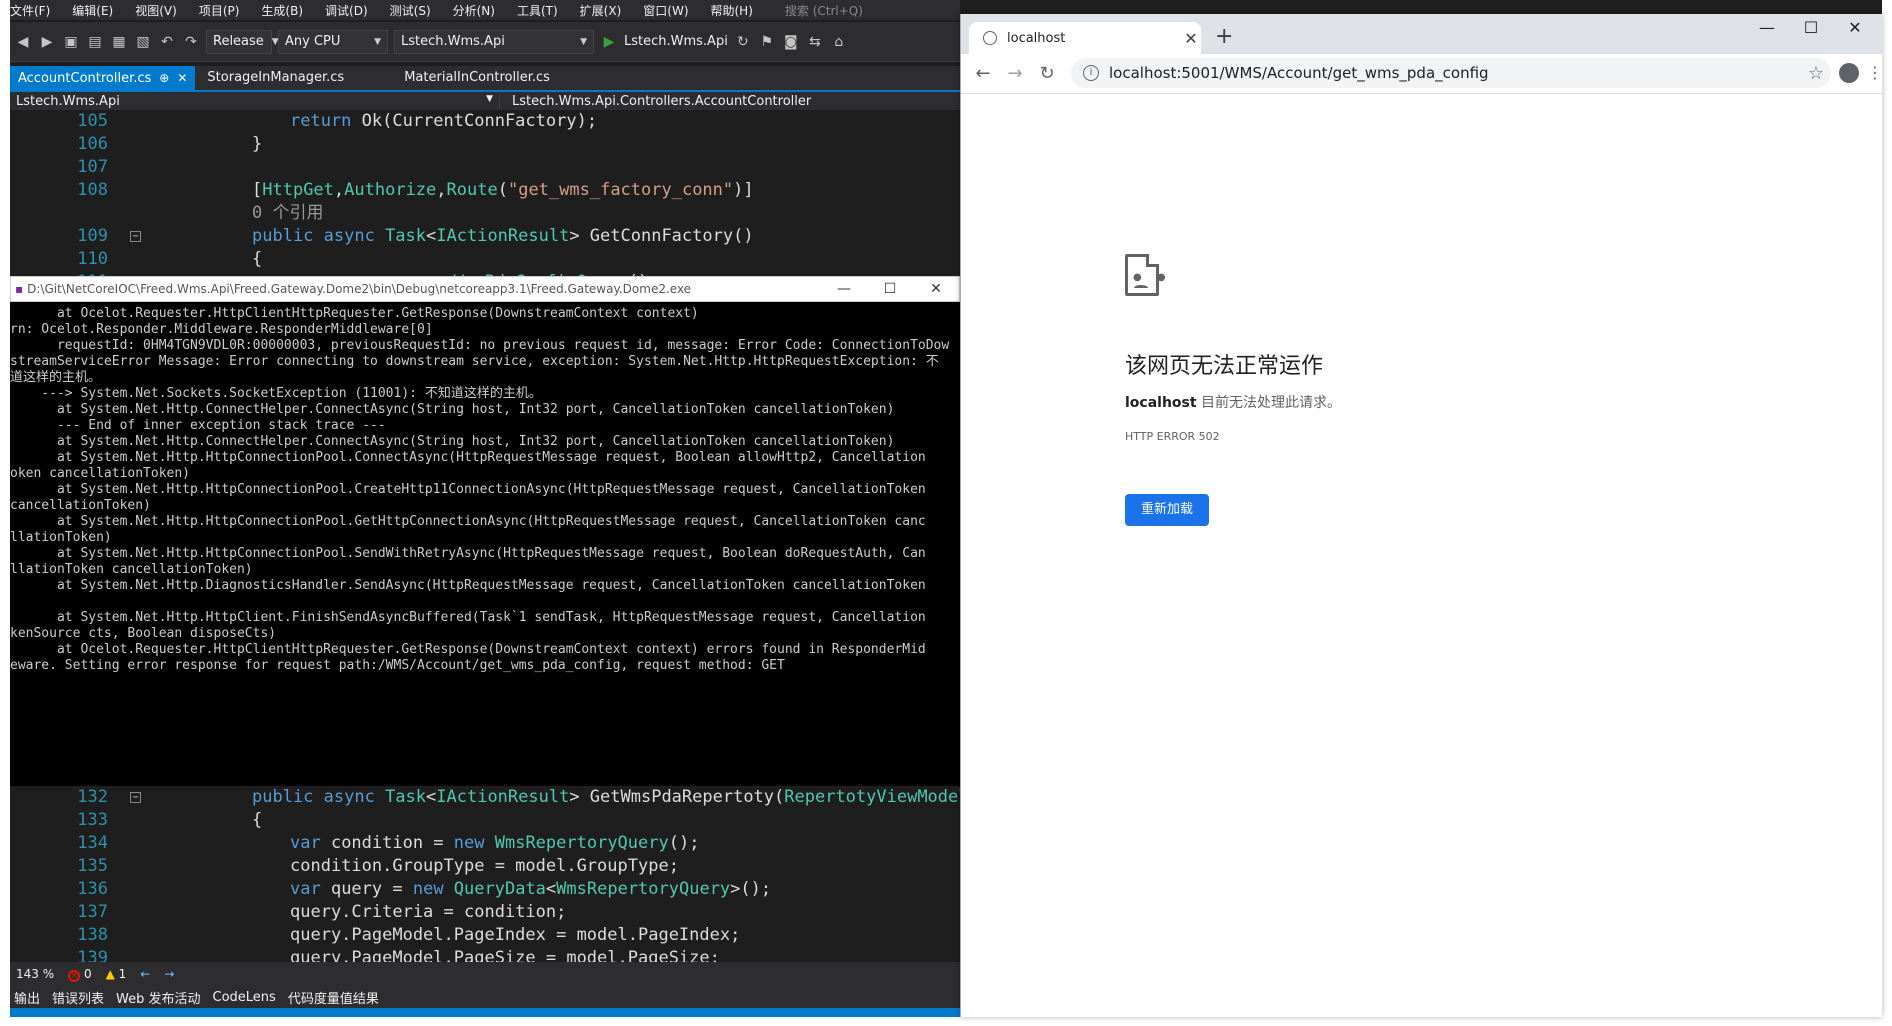 The height and width of the screenshot is (1026, 1892). What do you see at coordinates (1015, 73) in the screenshot?
I see `forward-arrow-icon: →` at bounding box center [1015, 73].